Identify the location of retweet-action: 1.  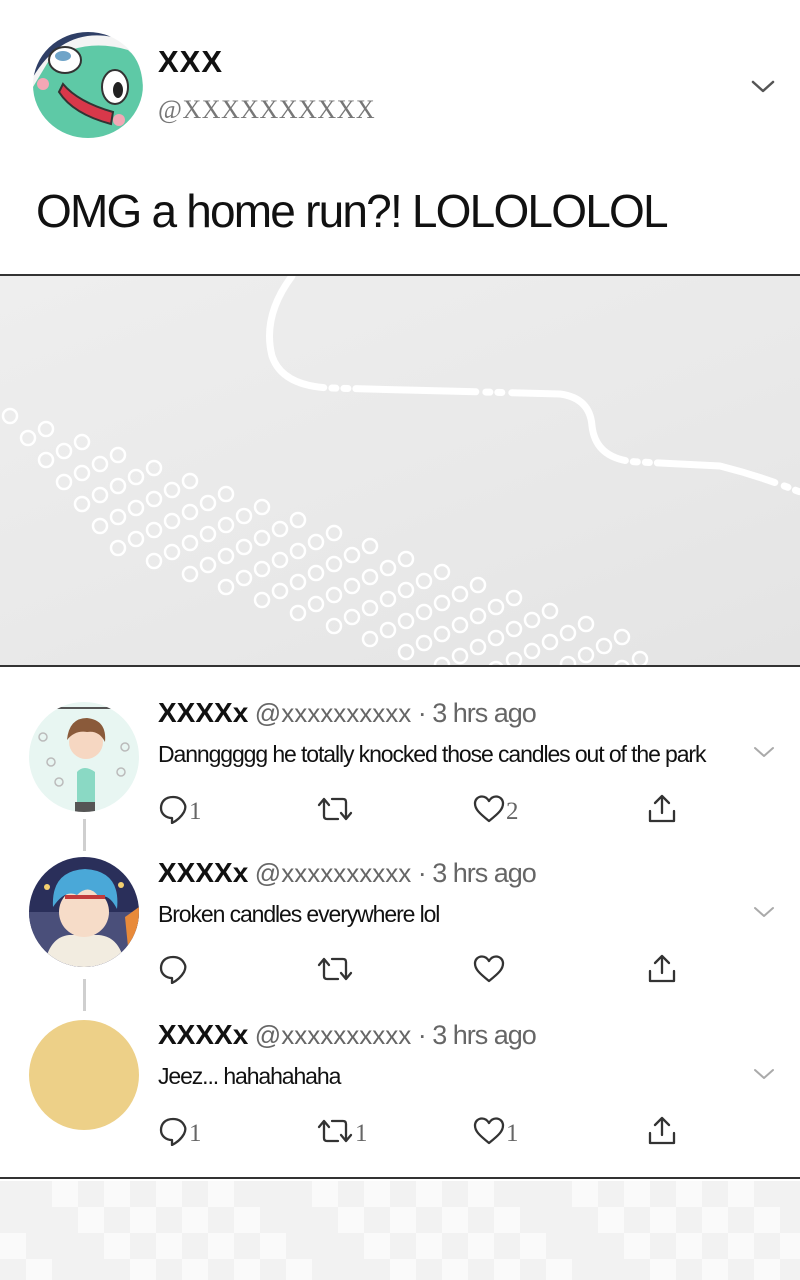
(342, 1131).